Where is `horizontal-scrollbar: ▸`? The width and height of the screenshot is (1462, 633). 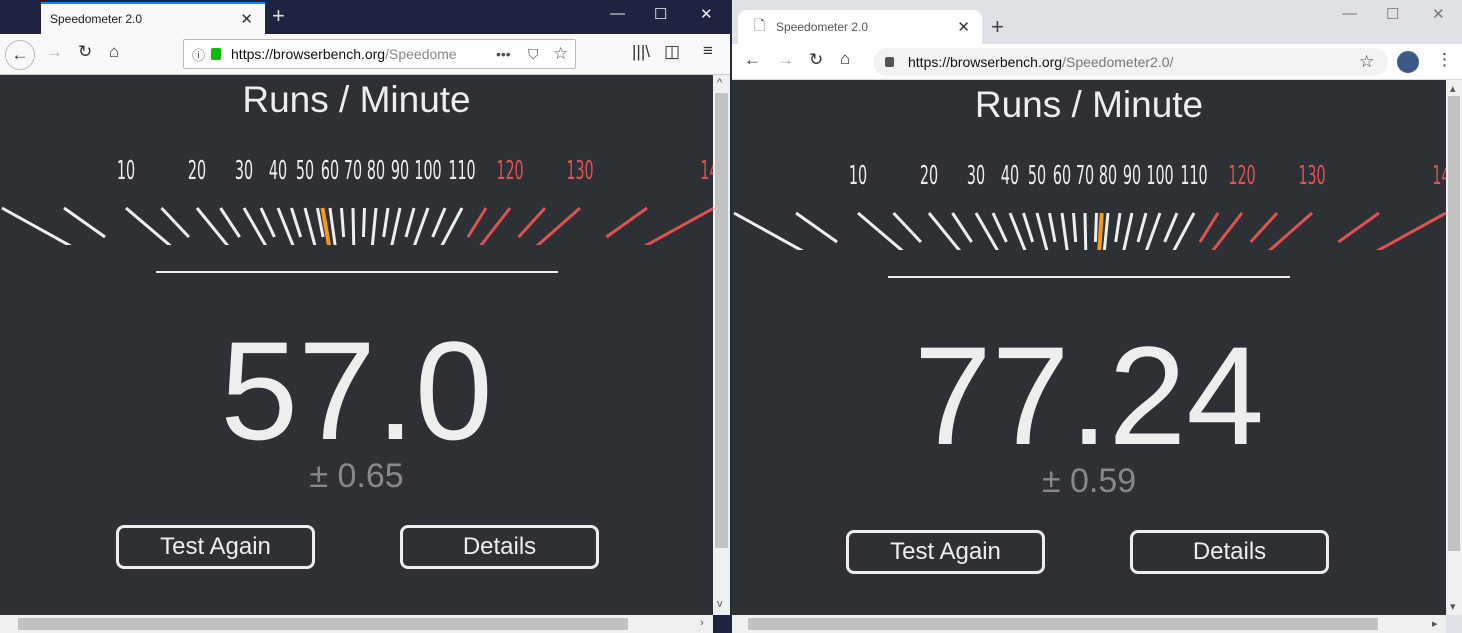
horizontal-scrollbar: ▸ is located at coordinates (1089, 624).